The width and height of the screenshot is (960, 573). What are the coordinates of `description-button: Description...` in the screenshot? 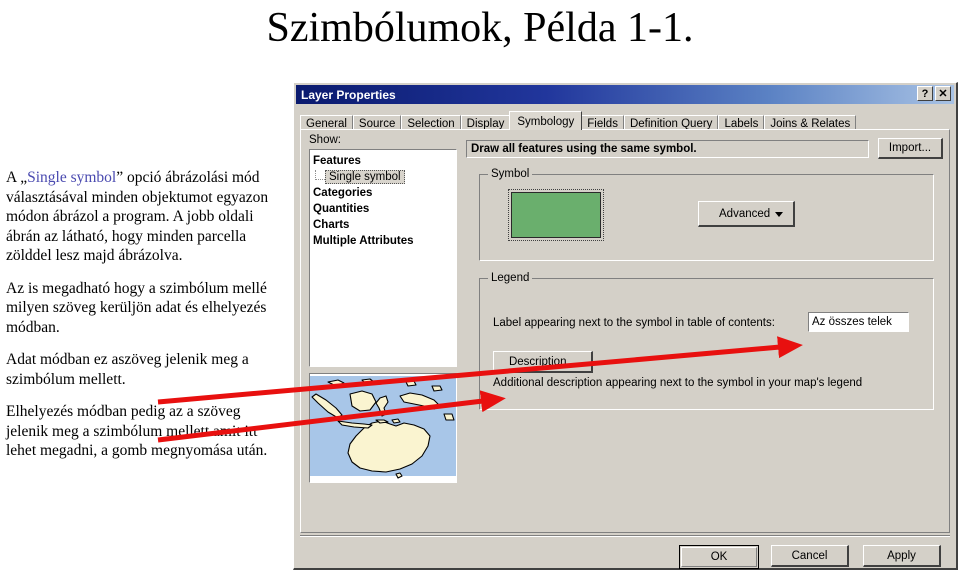 It's located at (543, 362).